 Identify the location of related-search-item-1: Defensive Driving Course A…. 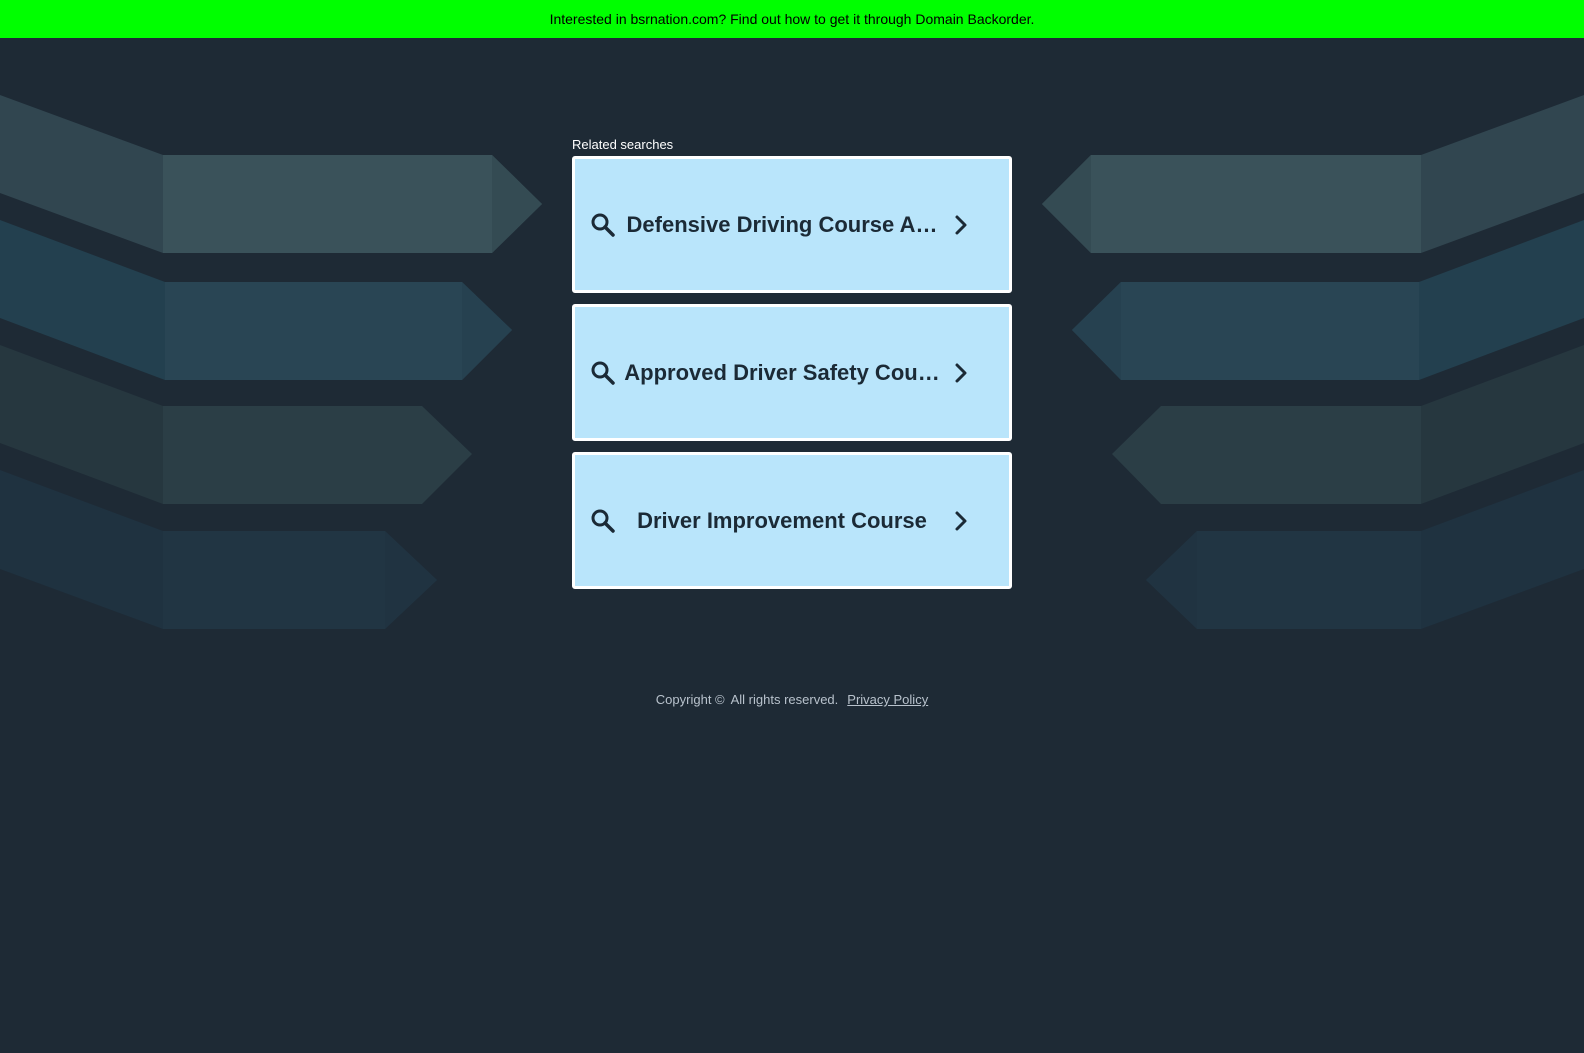
(792, 224).